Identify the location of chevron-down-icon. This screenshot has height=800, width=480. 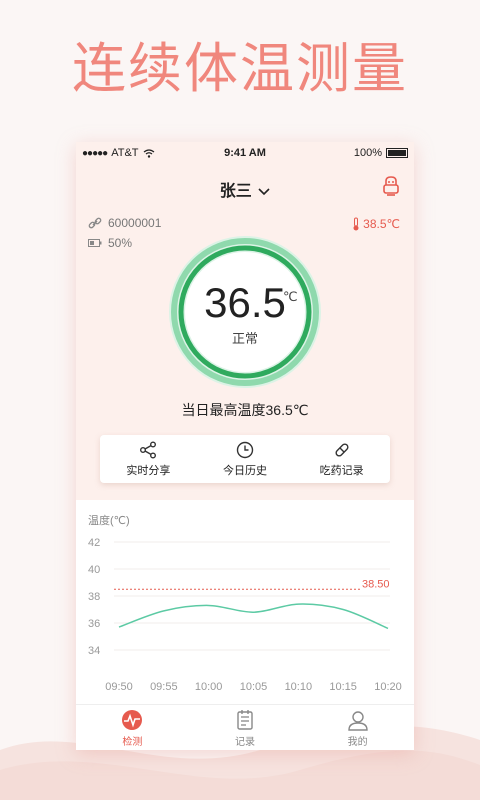
(264, 192).